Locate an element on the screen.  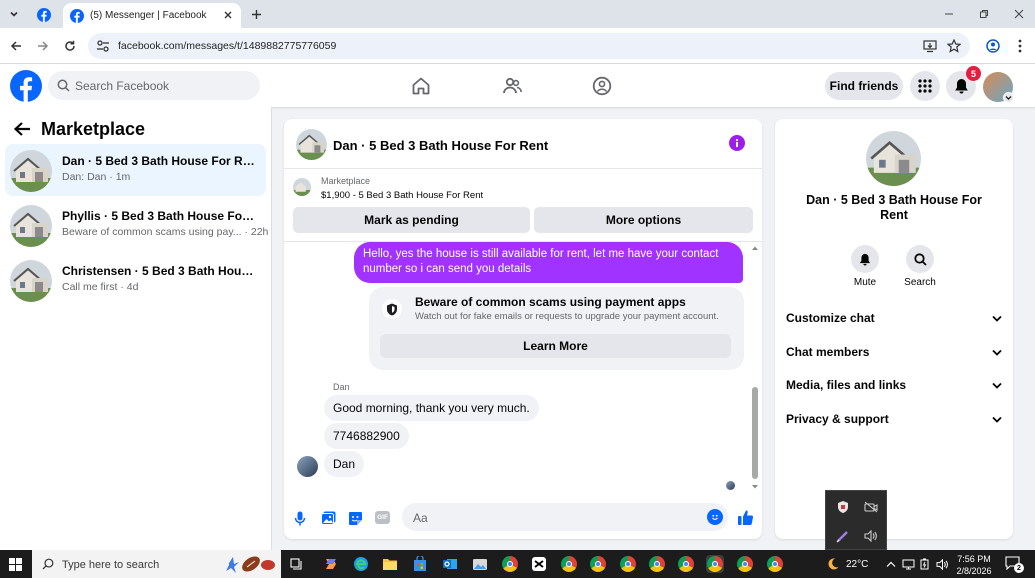
show-hidden-icons-button is located at coordinates (891, 564).